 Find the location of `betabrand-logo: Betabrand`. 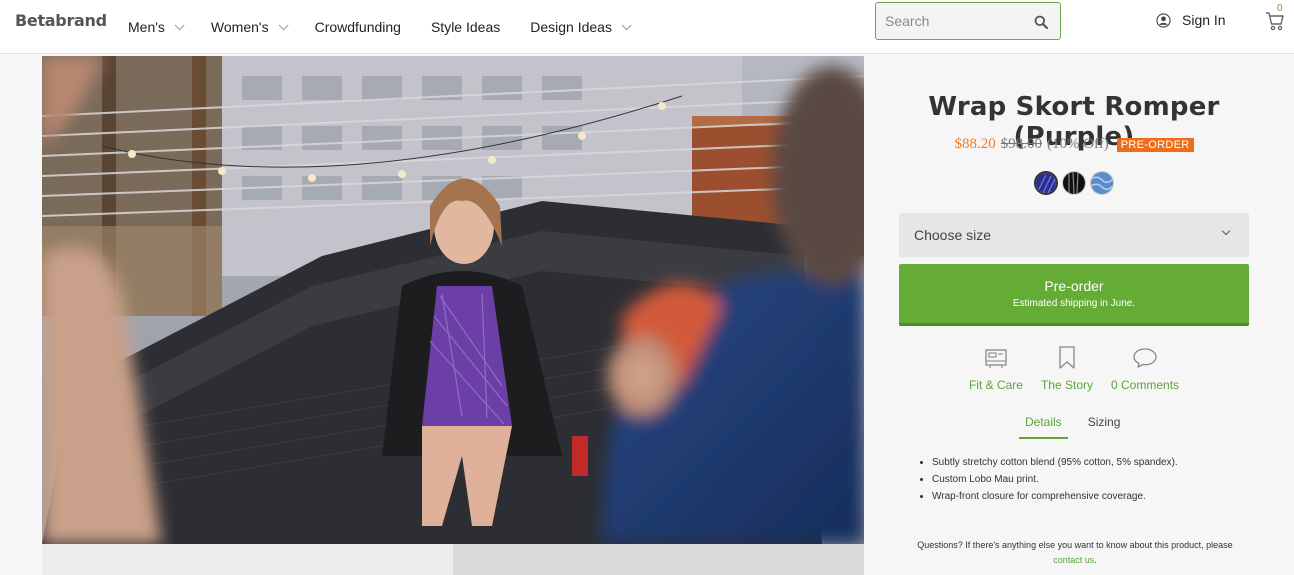

betabrand-logo: Betabrand is located at coordinates (61, 20).